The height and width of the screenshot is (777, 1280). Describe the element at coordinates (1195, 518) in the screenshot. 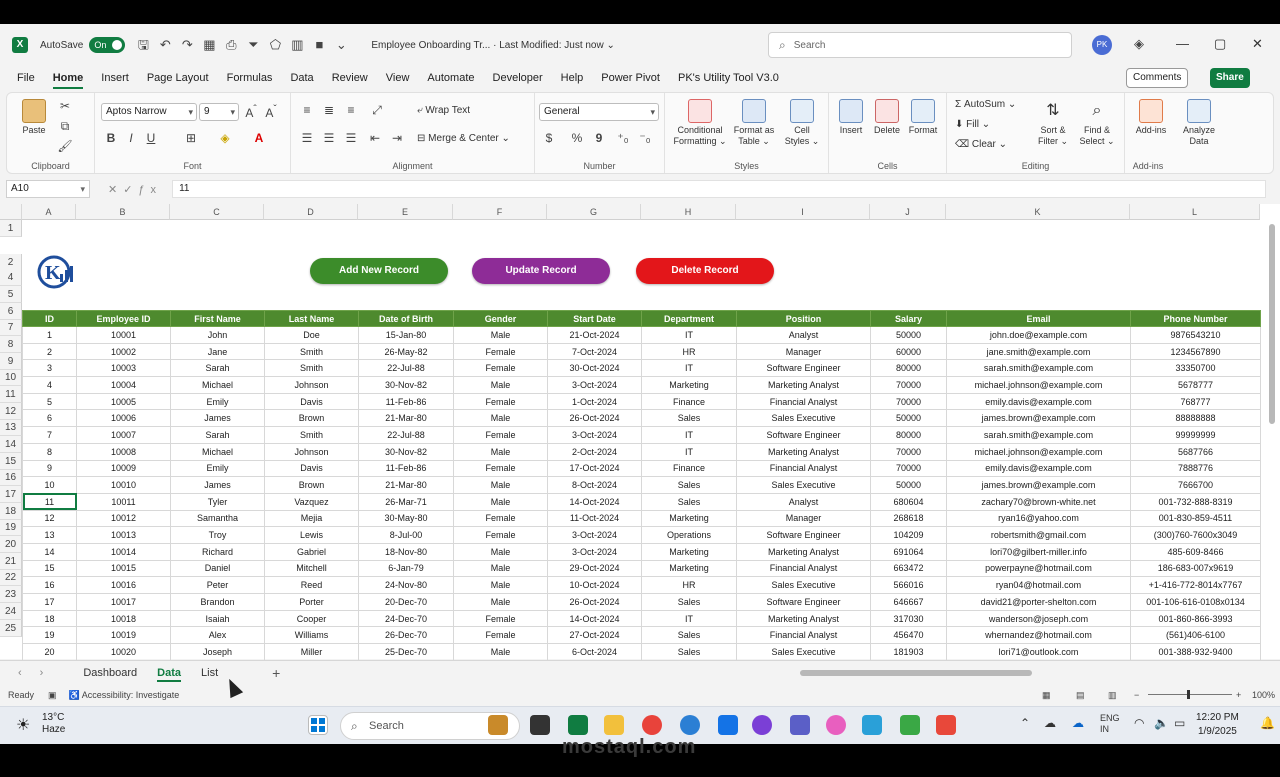

I see `table-cell: 001-830-859-4511` at that location.